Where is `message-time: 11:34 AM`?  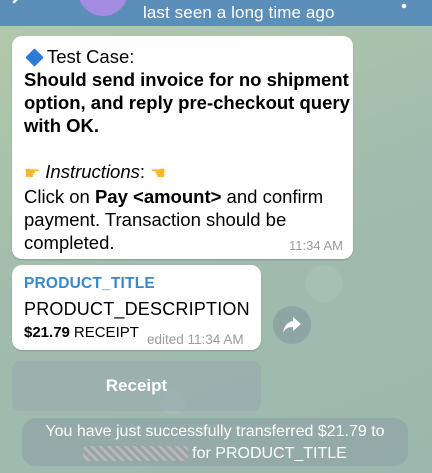
message-time: 11:34 AM is located at coordinates (316, 245).